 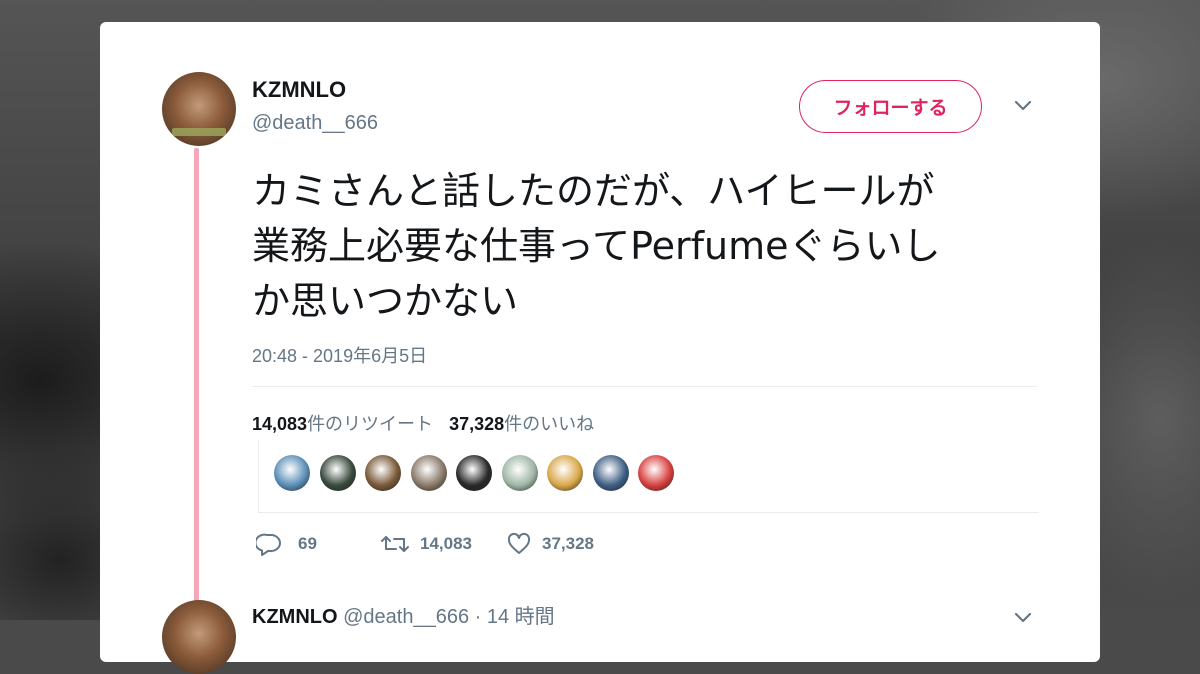 I want to click on tweet-text-line: 業務上必要な仕事ってPerfumeぐらいし, so click(x=596, y=246).